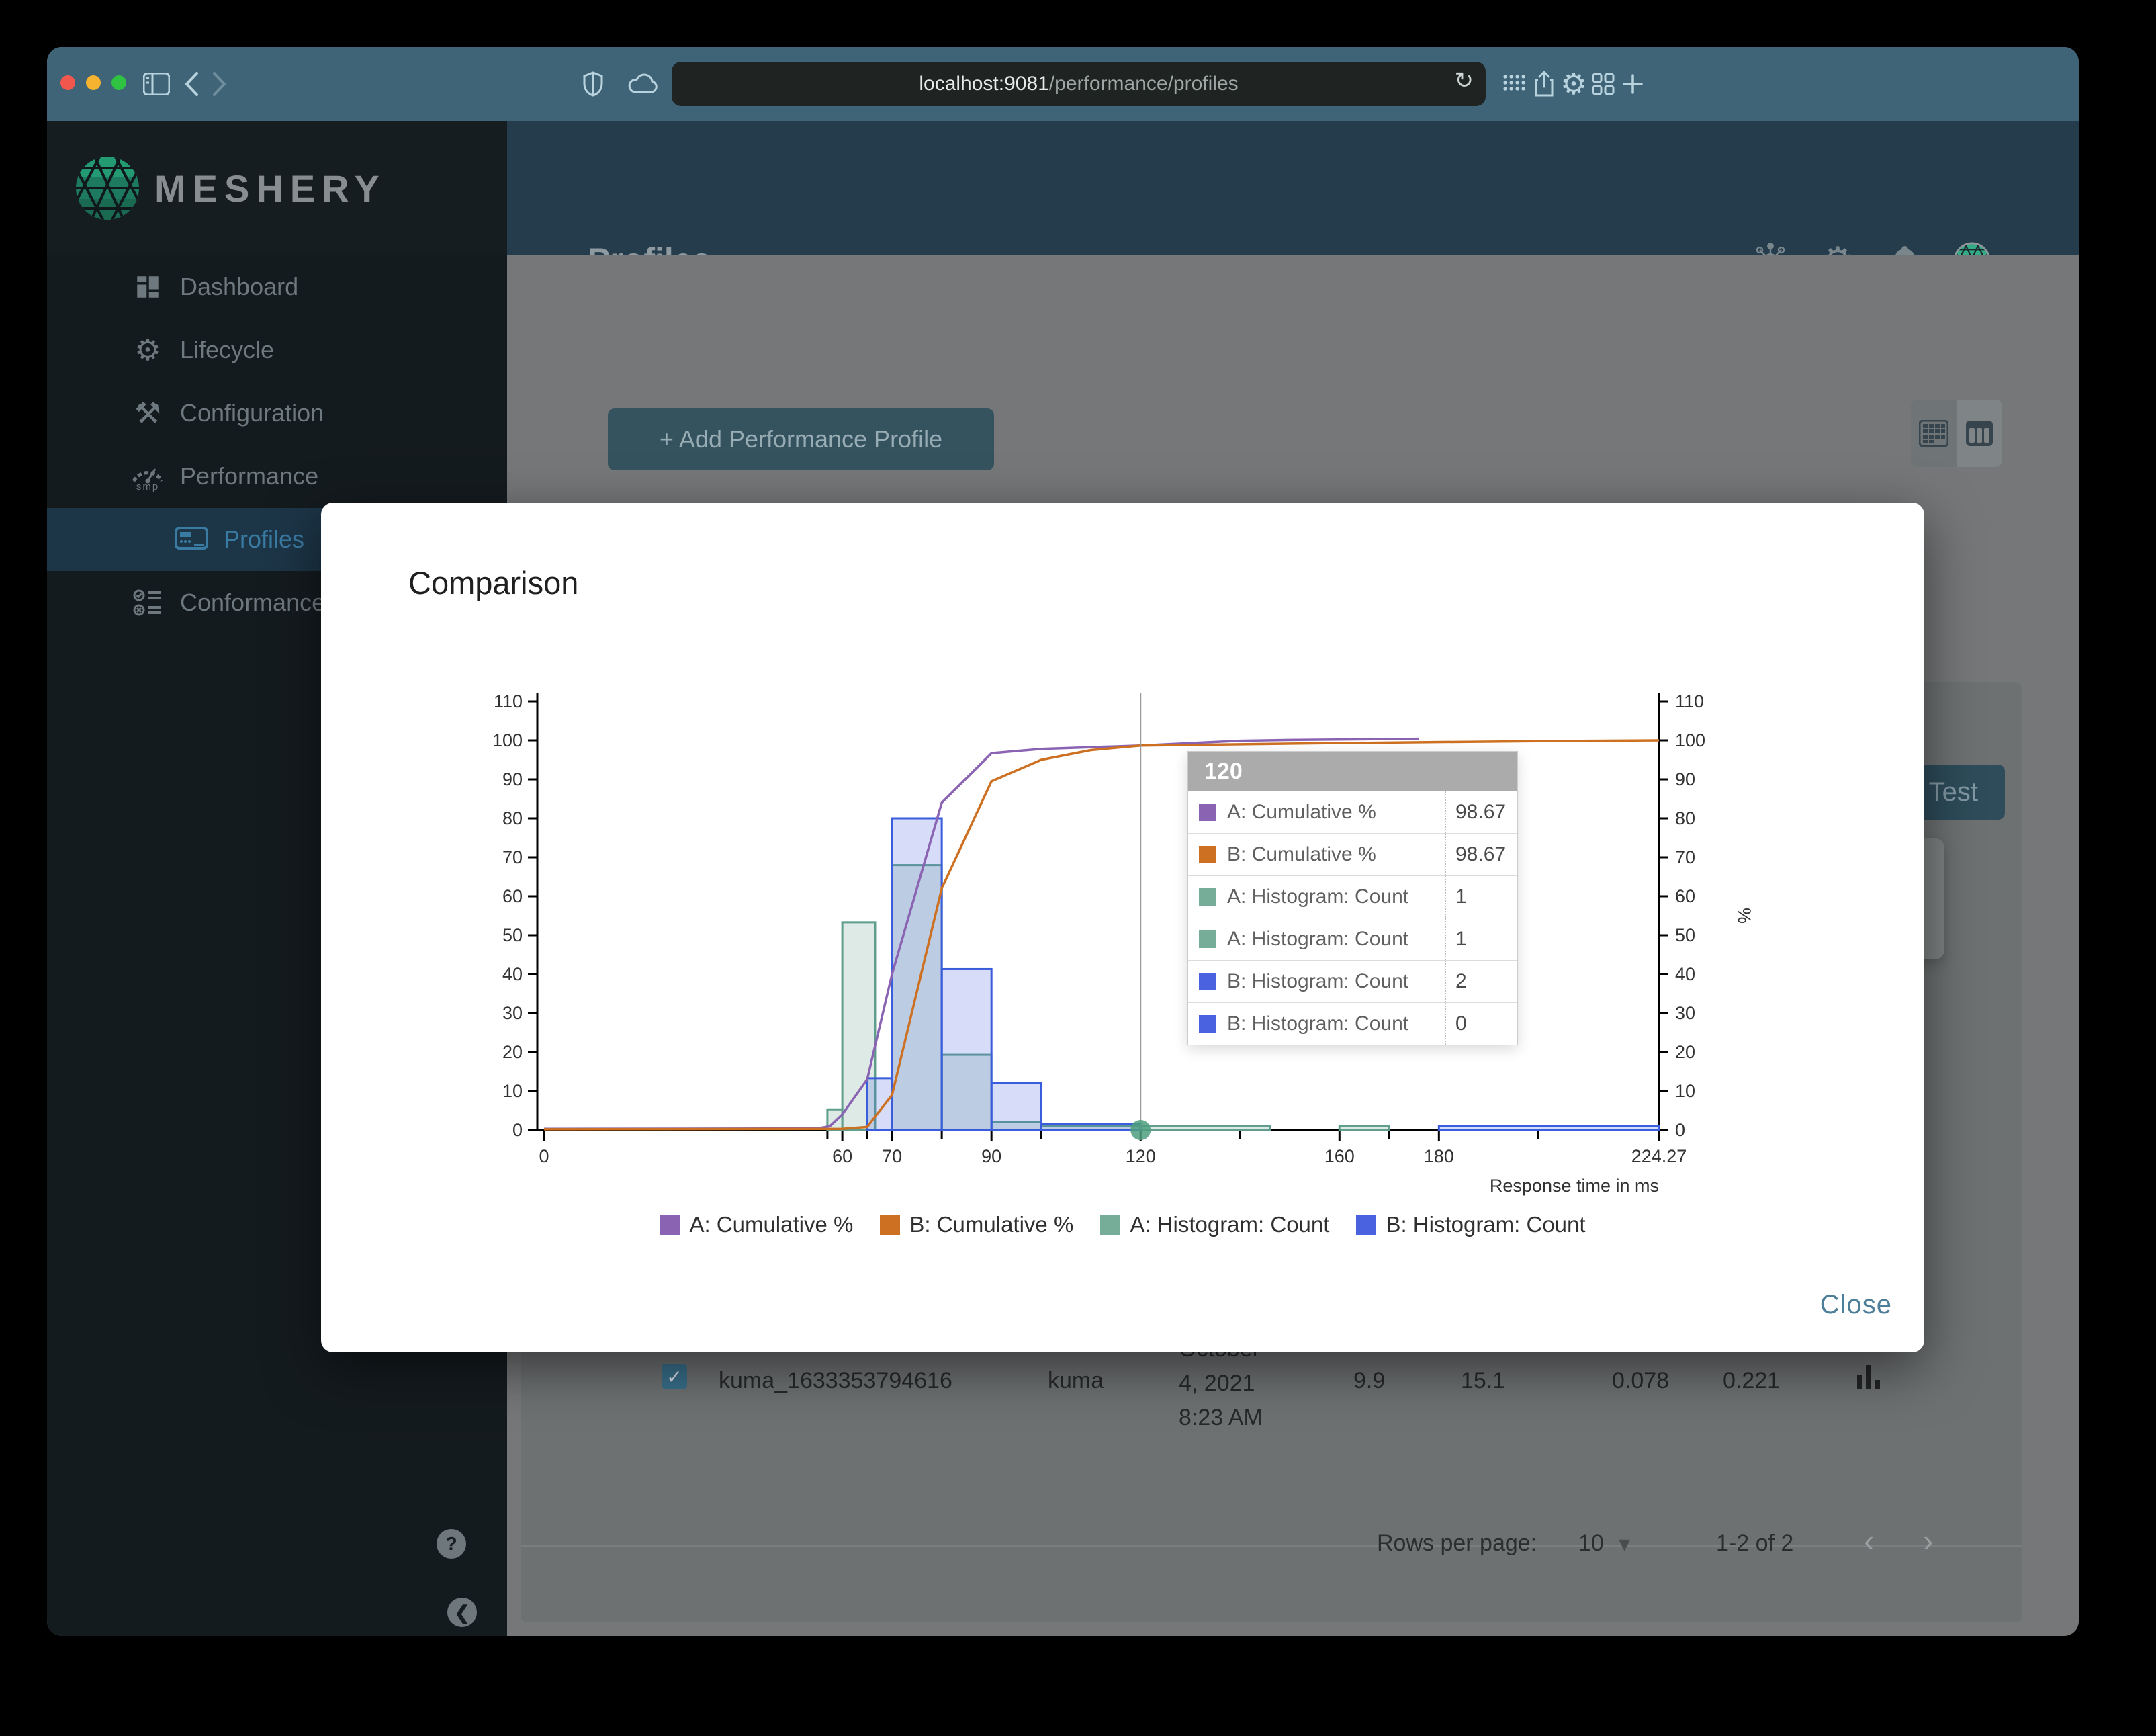 The image size is (2156, 1736). Describe the element at coordinates (1624, 1543) in the screenshot. I see `rows-per-page-caret-icon: ▾` at that location.